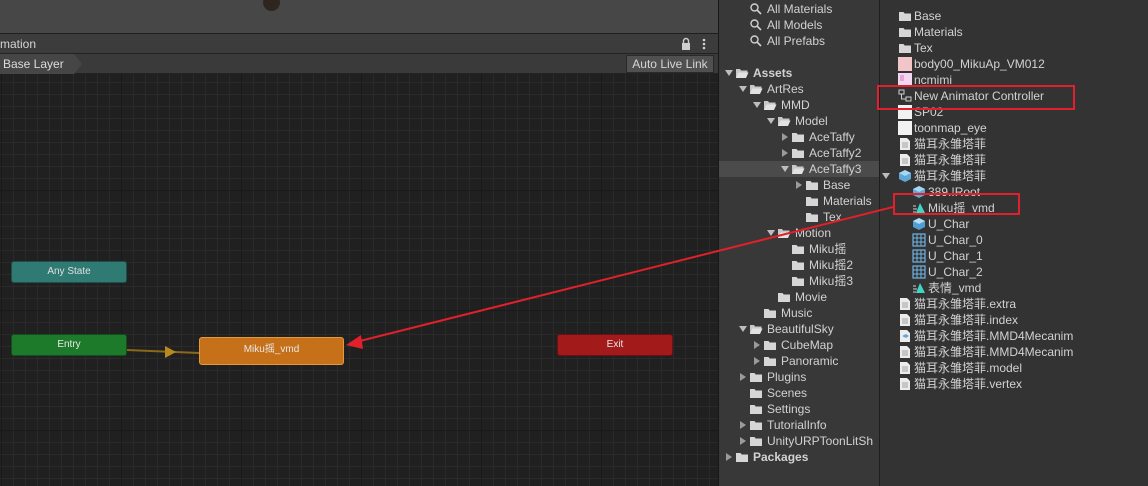  What do you see at coordinates (624, 274) in the screenshot?
I see `annotation-arrow-line` at bounding box center [624, 274].